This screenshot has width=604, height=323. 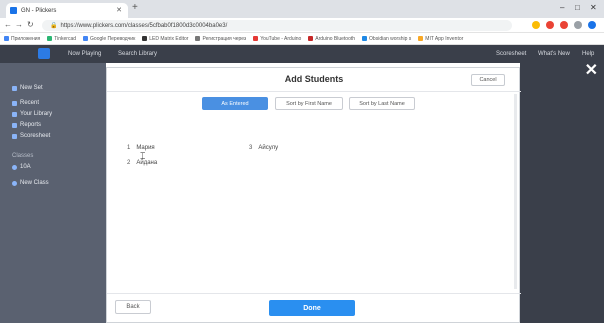 What do you see at coordinates (19, 24) in the screenshot?
I see `forward-arrow-icon: →` at bounding box center [19, 24].